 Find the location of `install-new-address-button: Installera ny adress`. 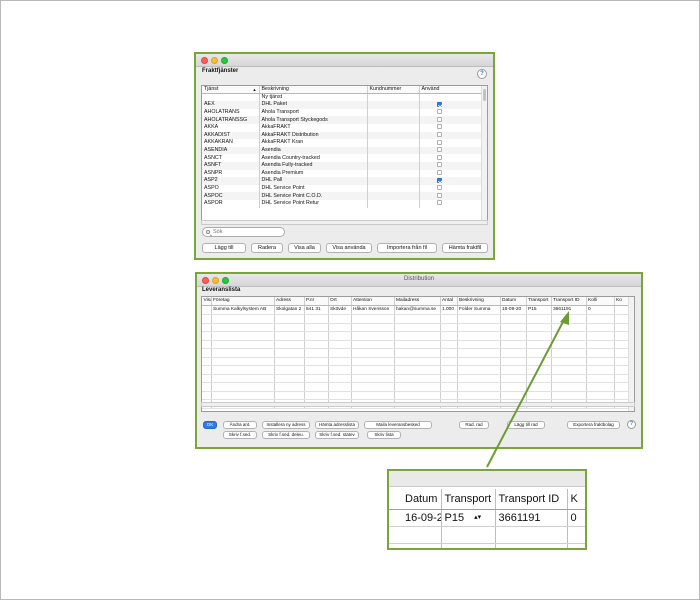

install-new-address-button: Installera ny adress is located at coordinates (286, 425).